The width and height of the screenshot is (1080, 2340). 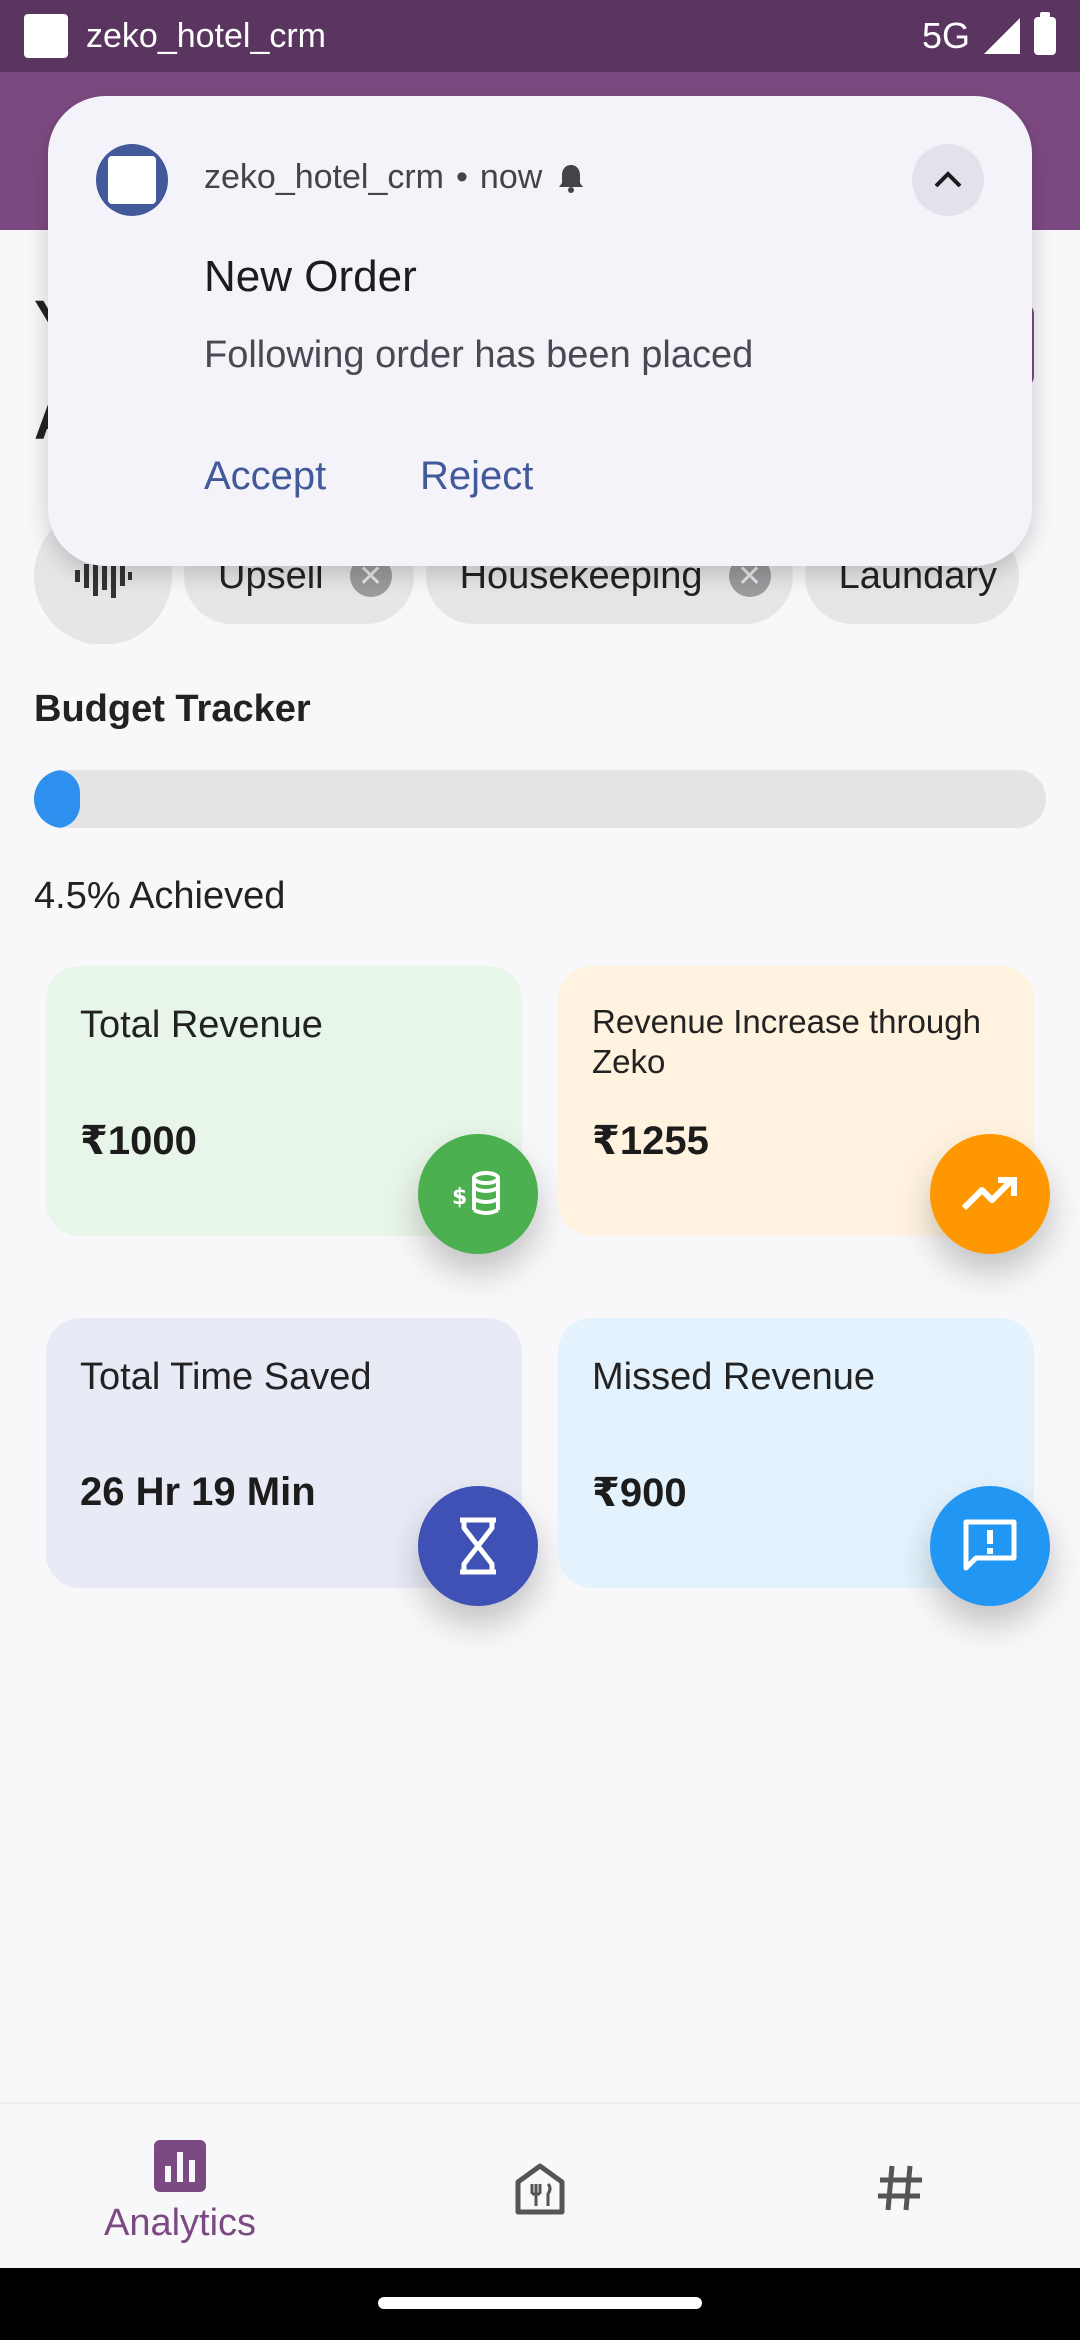 I want to click on status-indicators: 5G, so click(x=988, y=34).